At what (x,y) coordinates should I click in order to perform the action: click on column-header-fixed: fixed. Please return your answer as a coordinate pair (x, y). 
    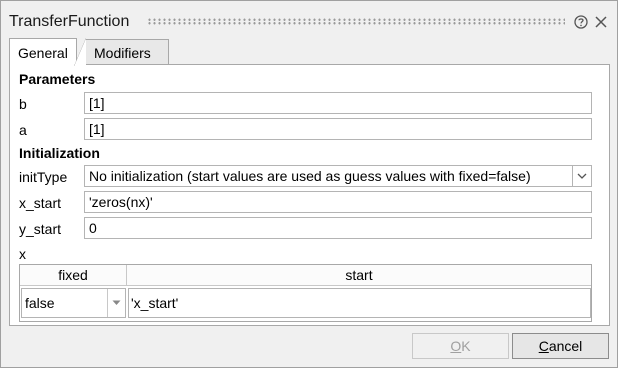
    Looking at the image, I should click on (73, 275).